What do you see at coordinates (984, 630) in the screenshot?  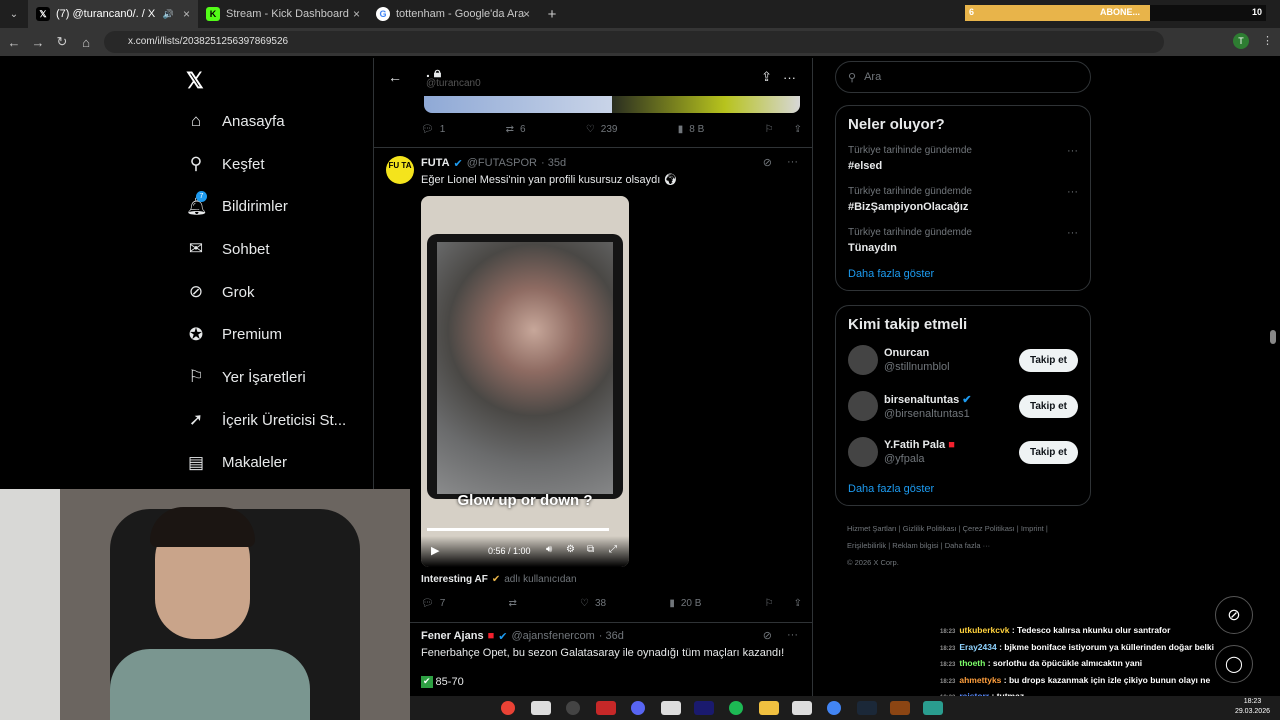 I see `chat-username: utkuberkcvk` at bounding box center [984, 630].